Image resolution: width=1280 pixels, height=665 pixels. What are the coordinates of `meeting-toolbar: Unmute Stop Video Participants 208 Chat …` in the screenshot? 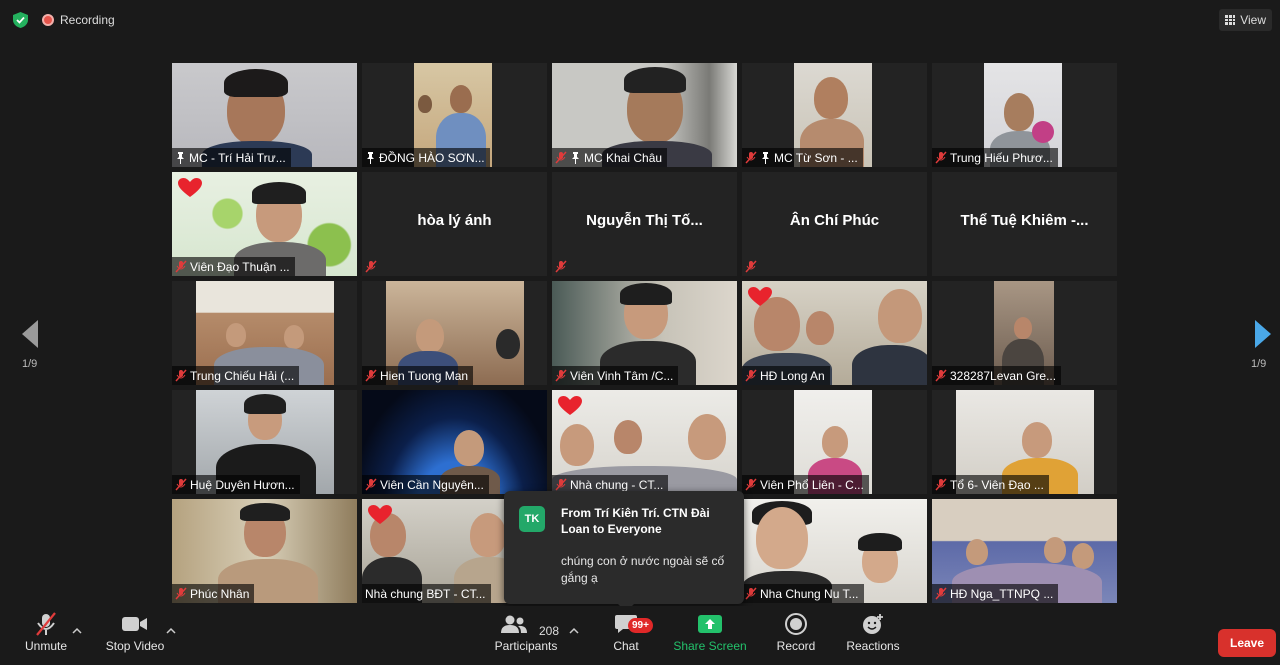 It's located at (640, 635).